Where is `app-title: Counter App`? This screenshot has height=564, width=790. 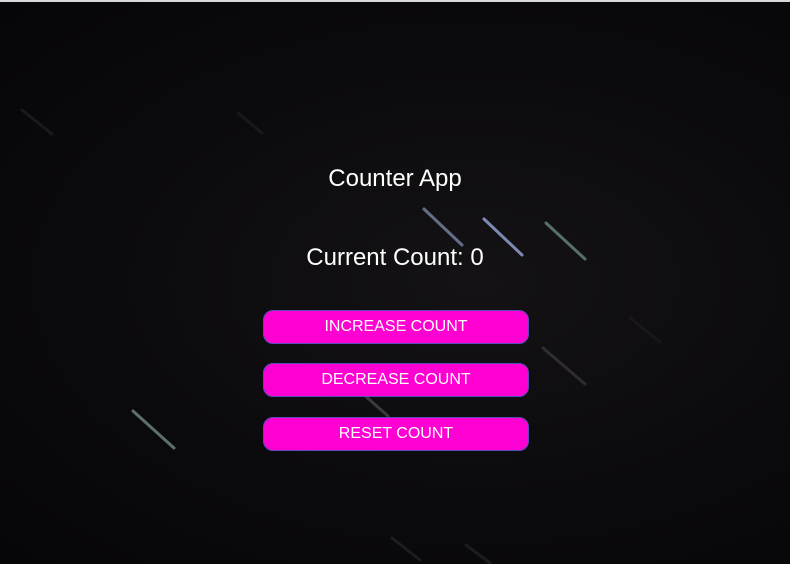 app-title: Counter App is located at coordinates (395, 178).